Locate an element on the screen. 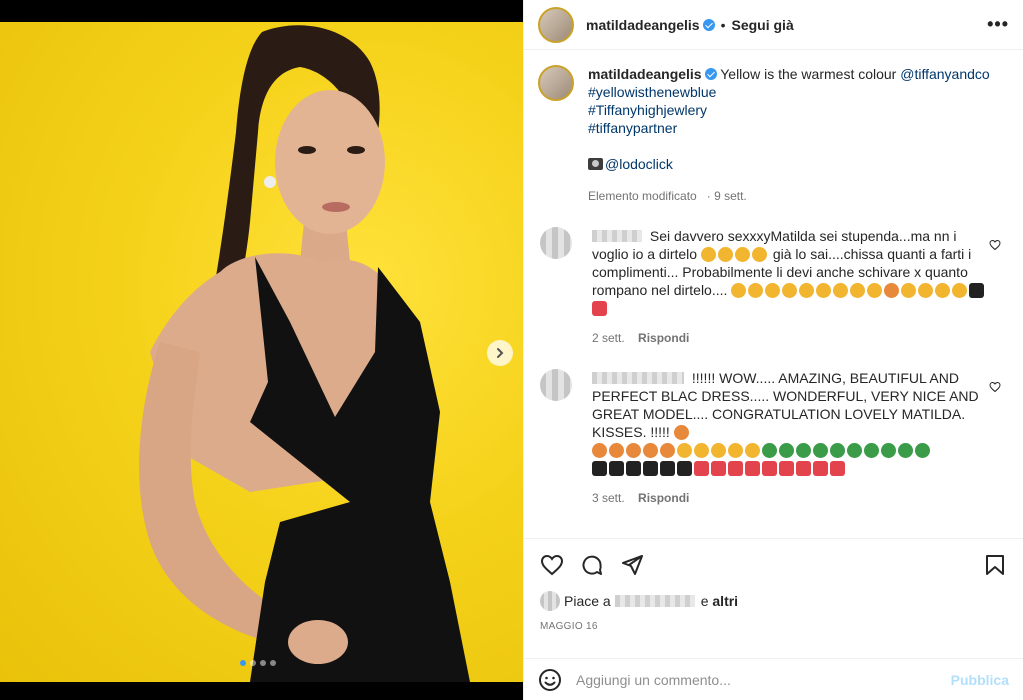 This screenshot has width=1023, height=700. next-photo-button is located at coordinates (500, 353).